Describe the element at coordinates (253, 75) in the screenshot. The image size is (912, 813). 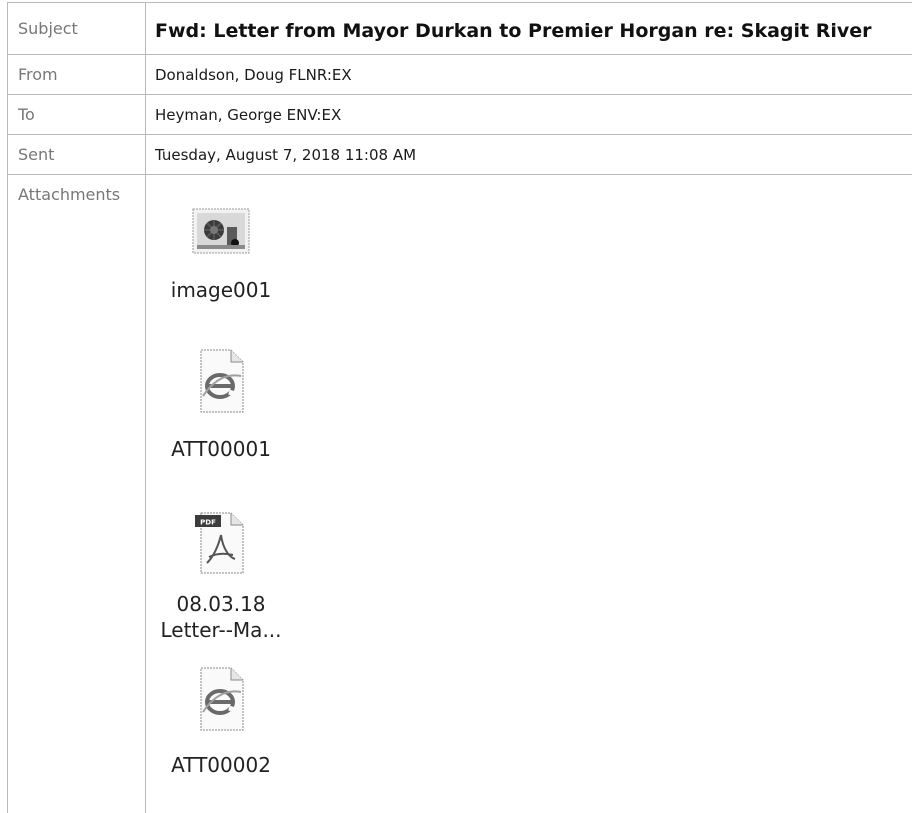
I see `from-value: Donaldson, Doug FLNR:EX` at that location.